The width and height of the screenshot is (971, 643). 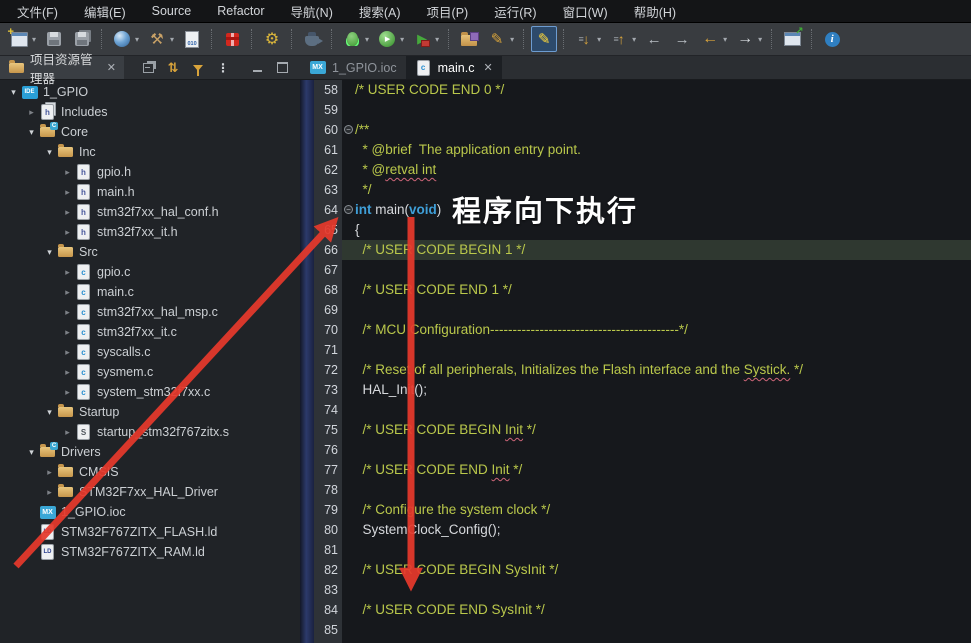 What do you see at coordinates (307, 361) in the screenshot?
I see `left-ruler` at bounding box center [307, 361].